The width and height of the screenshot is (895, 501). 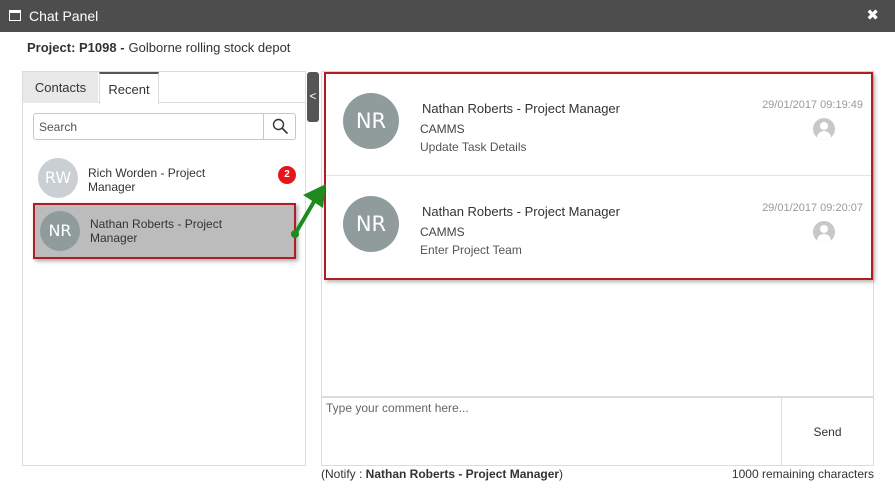 I want to click on search-input, so click(x=148, y=126).